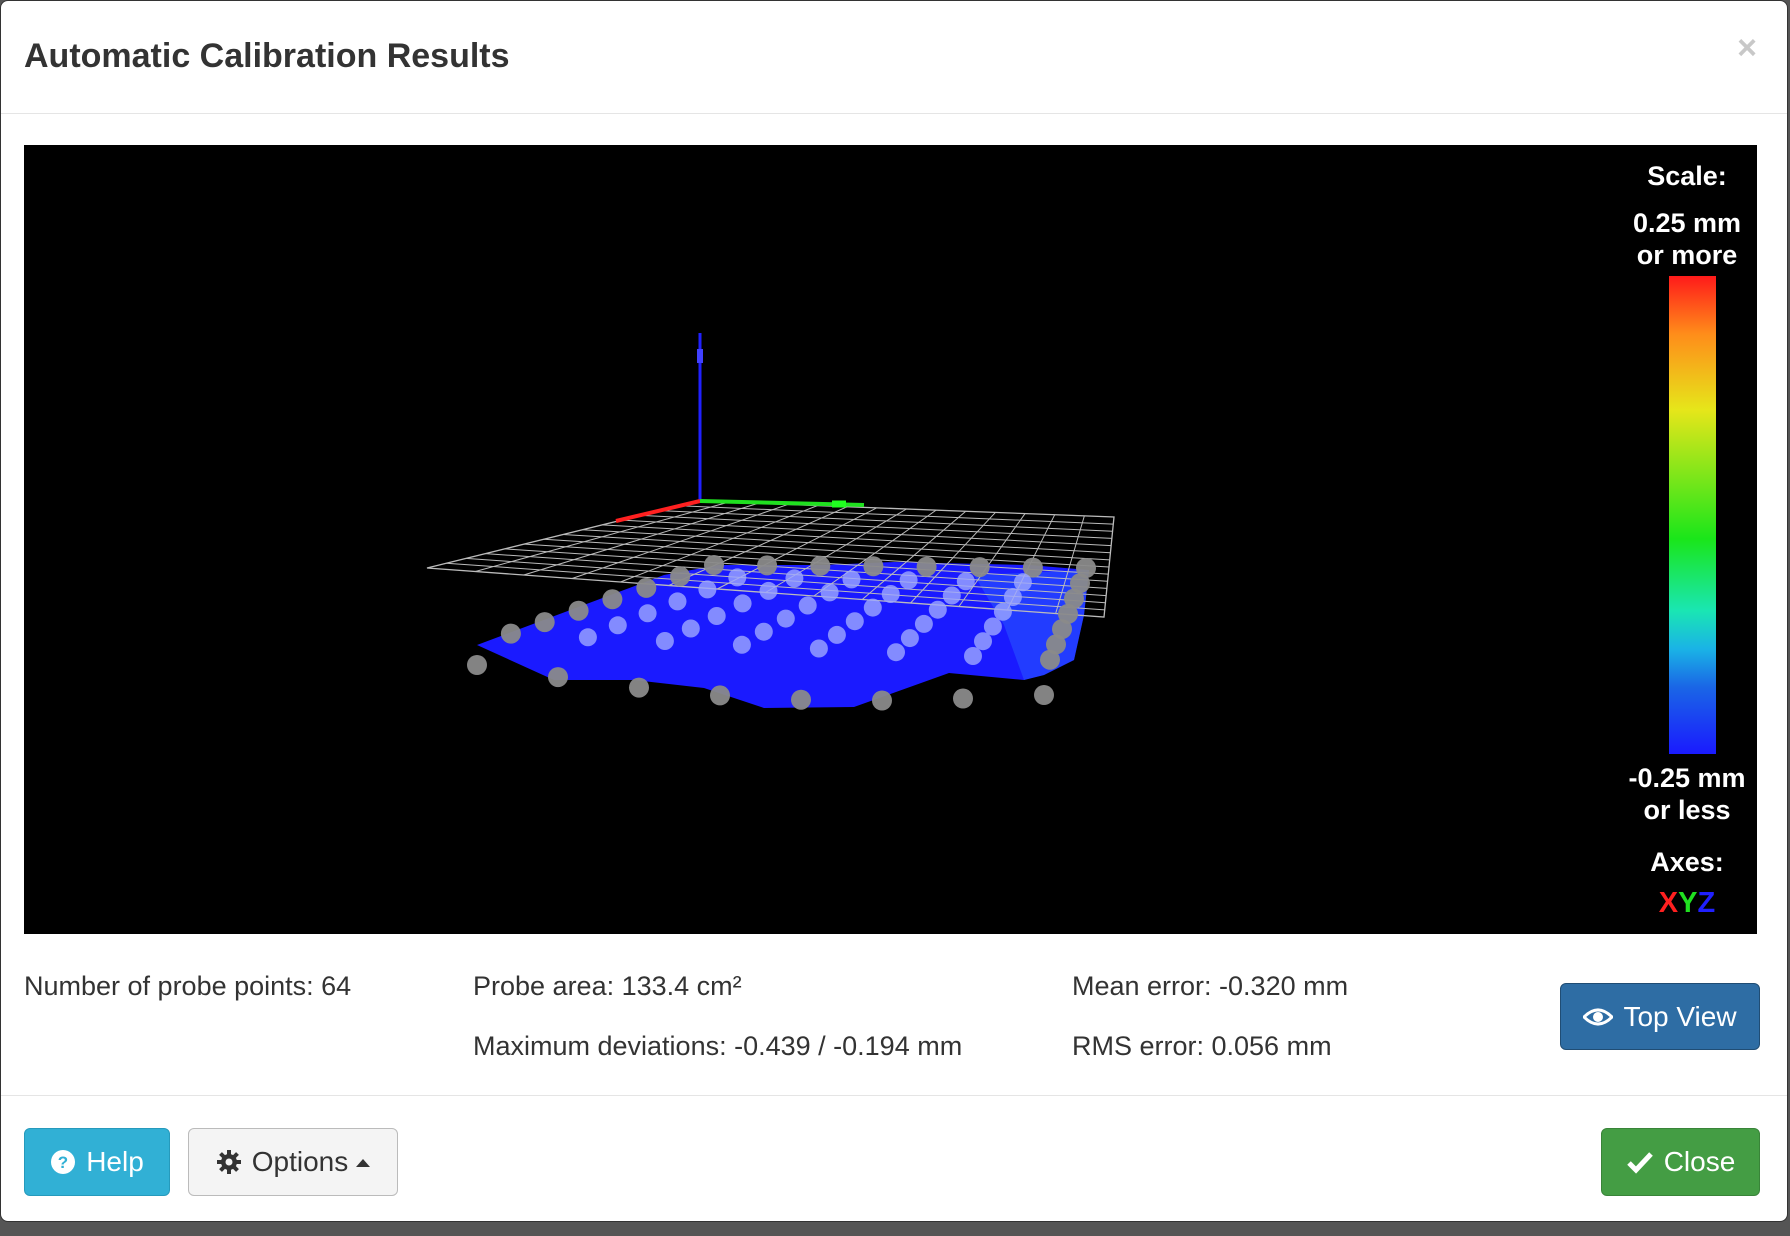 The width and height of the screenshot is (1790, 1236). I want to click on close-x-icon: ×, so click(1747, 48).